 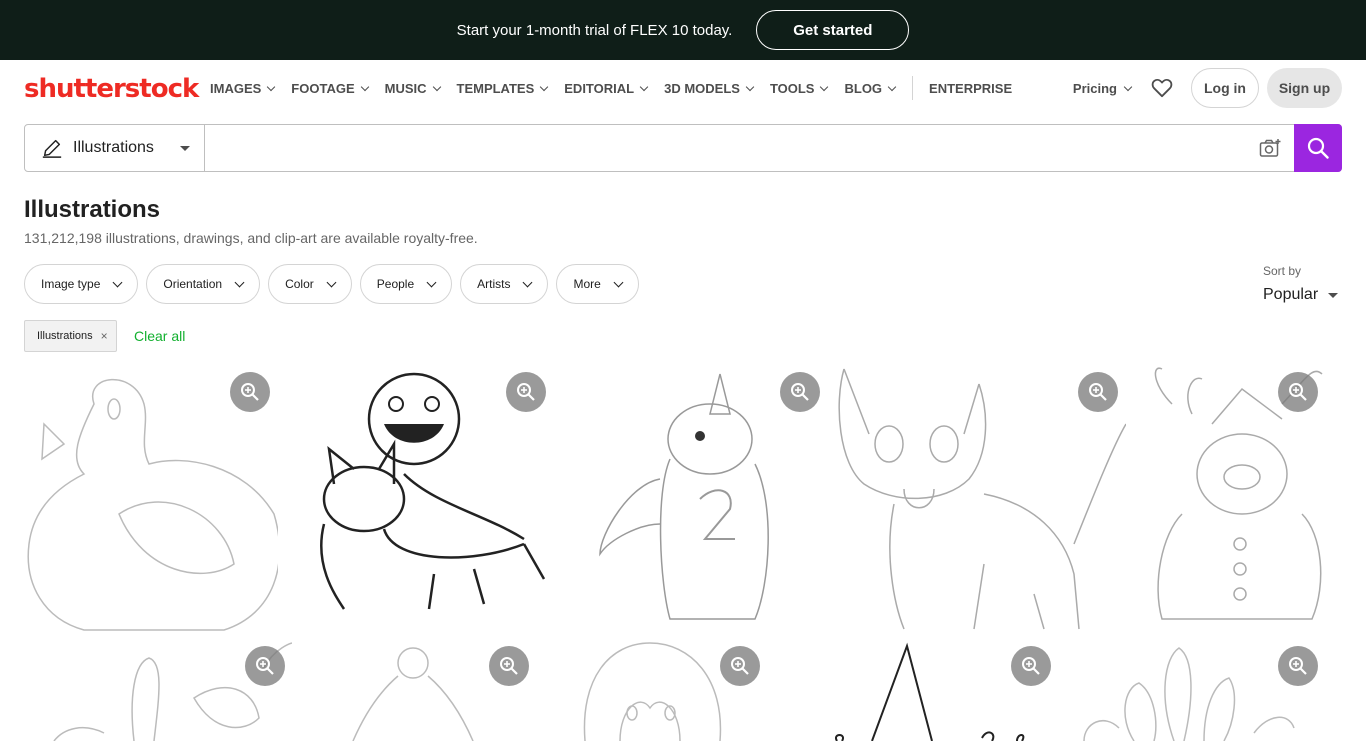 What do you see at coordinates (504, 284) in the screenshot?
I see `filter-artists: Artists` at bounding box center [504, 284].